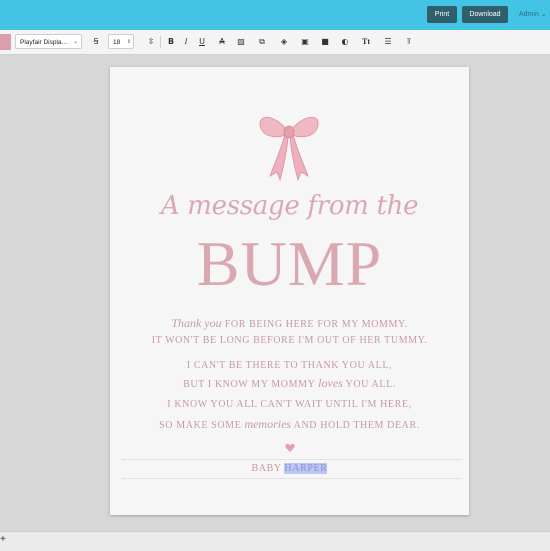  Describe the element at coordinates (442, 14) in the screenshot. I see `print-button: Print` at that location.